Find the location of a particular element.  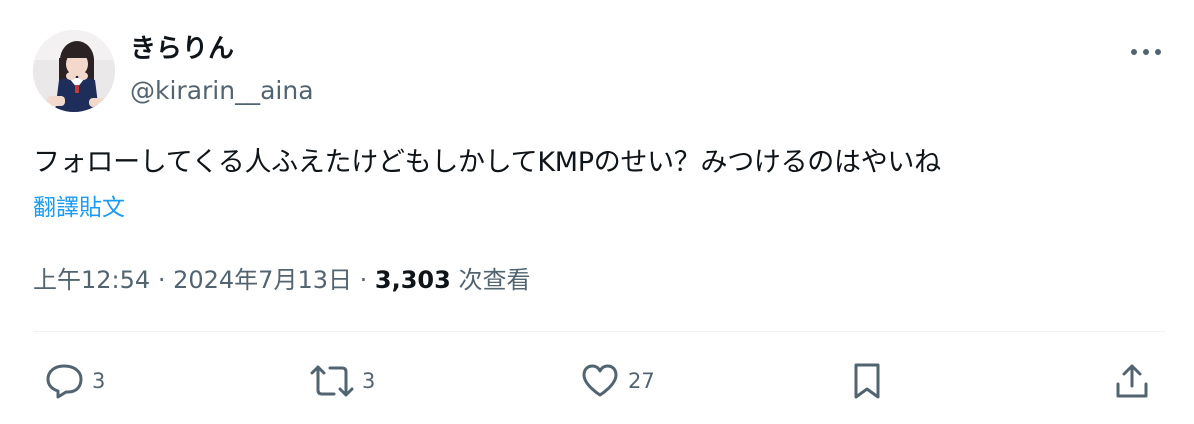

tweet-meta: 上午12:54 · 2024年7月13日 · 3,303 次查看 is located at coordinates (281, 280).